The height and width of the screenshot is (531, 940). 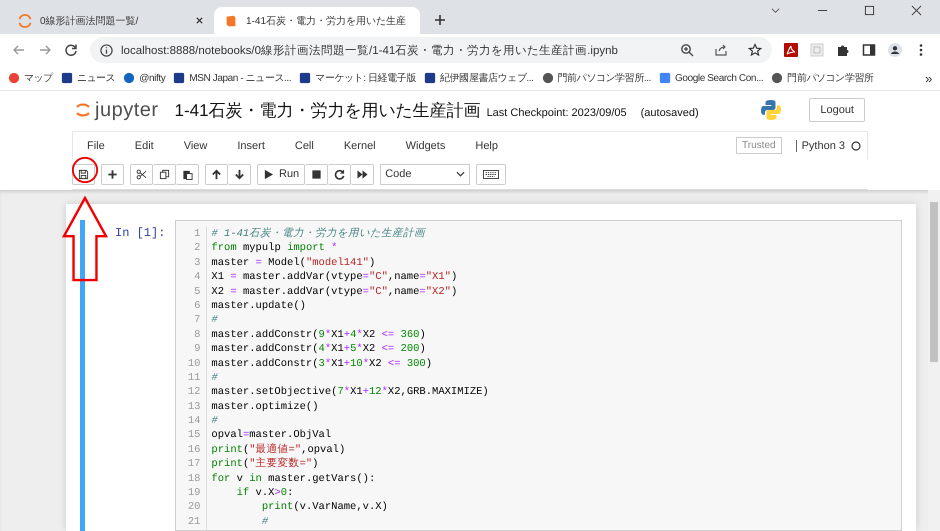 I want to click on kernel-name: Python 3, so click(x=820, y=146).